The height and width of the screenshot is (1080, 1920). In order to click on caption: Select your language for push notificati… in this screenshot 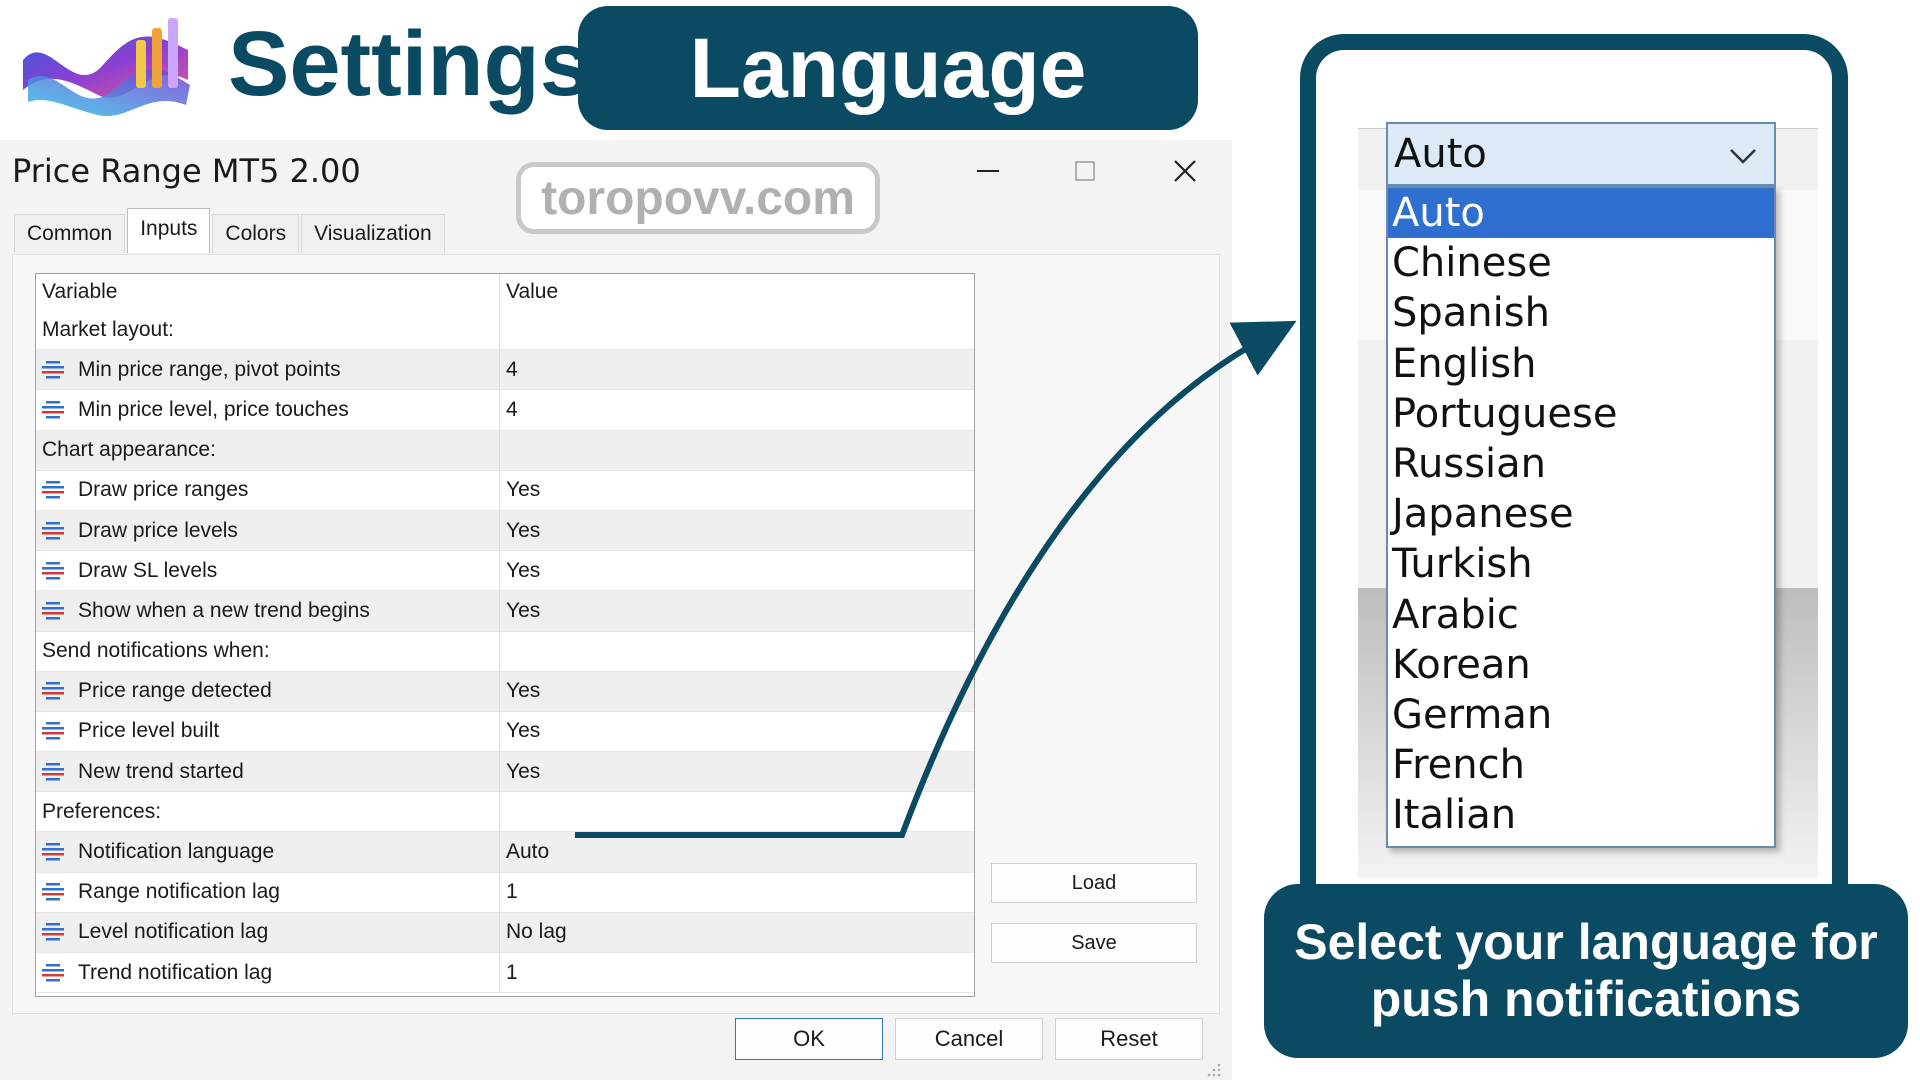, I will do `click(1586, 971)`.